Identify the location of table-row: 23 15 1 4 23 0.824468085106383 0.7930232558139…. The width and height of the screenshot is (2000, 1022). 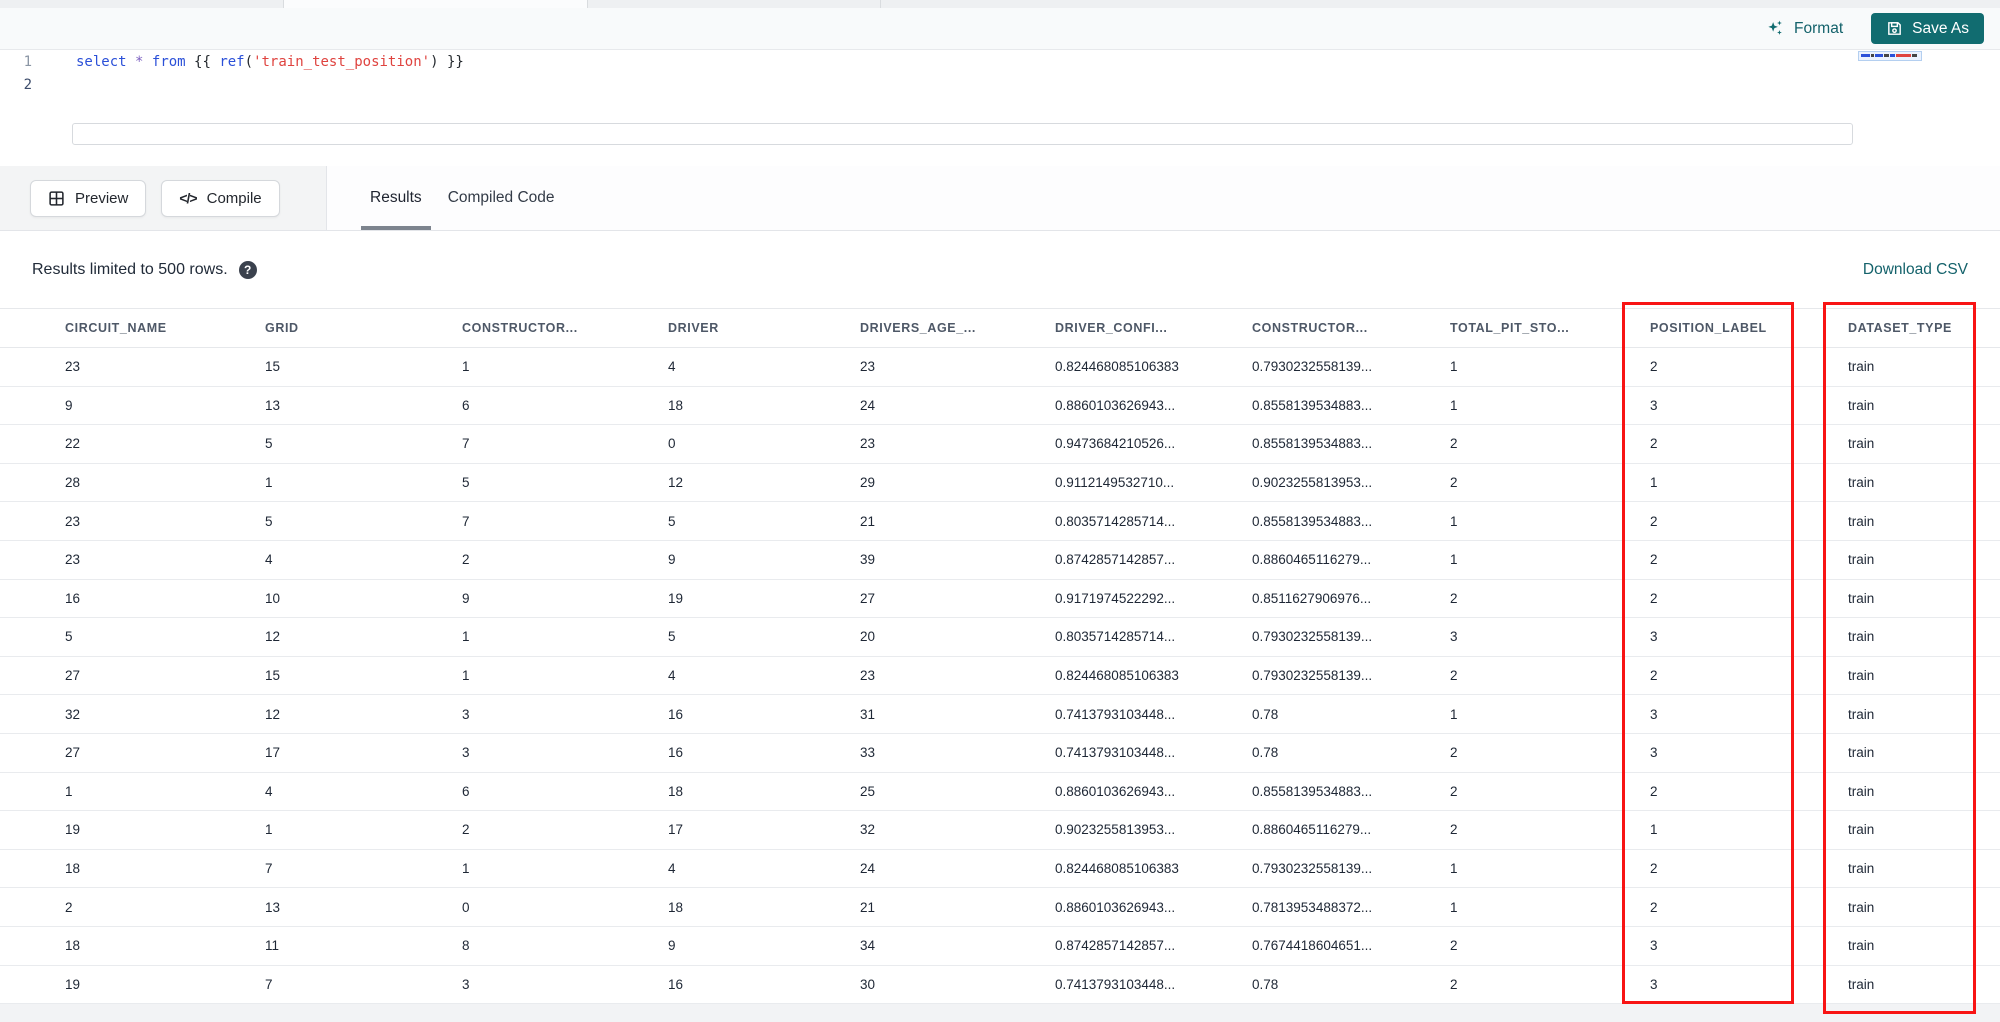
(1000, 367).